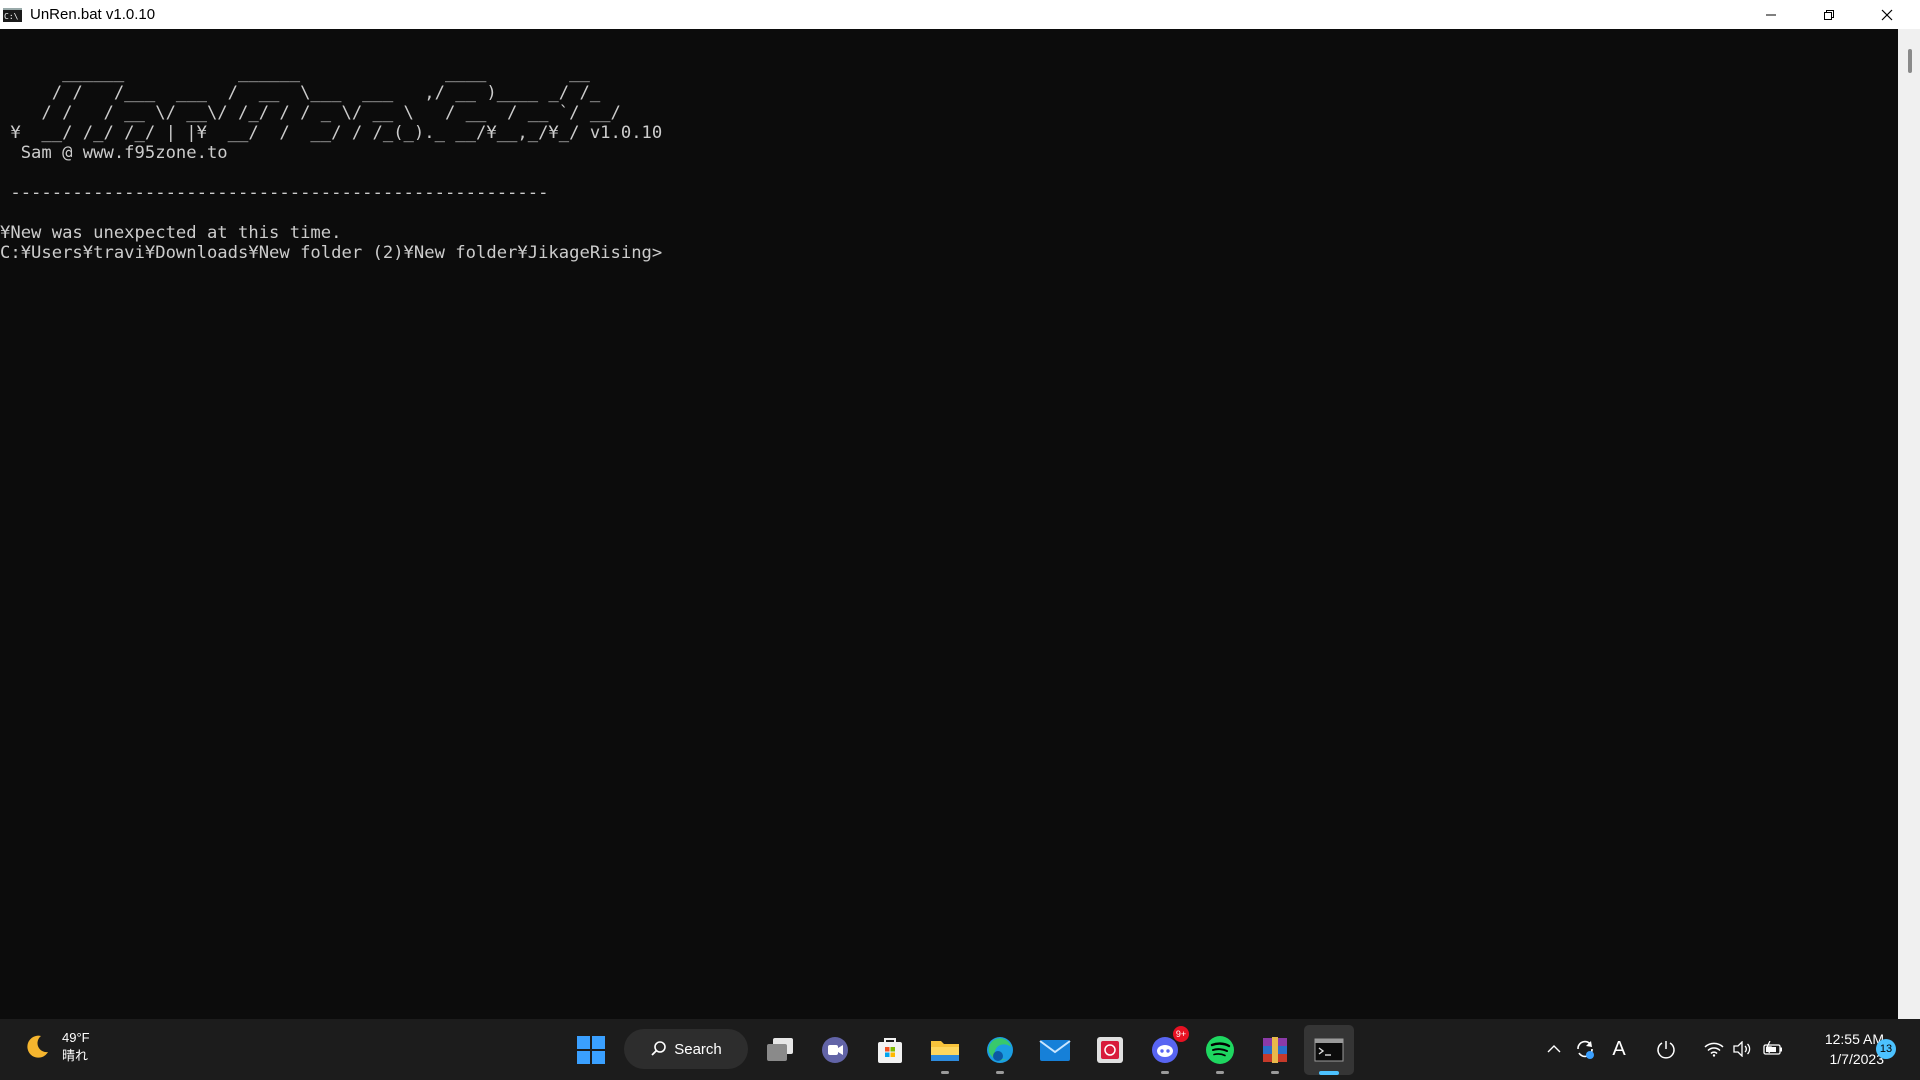  I want to click on wifi-icon, so click(1714, 1049).